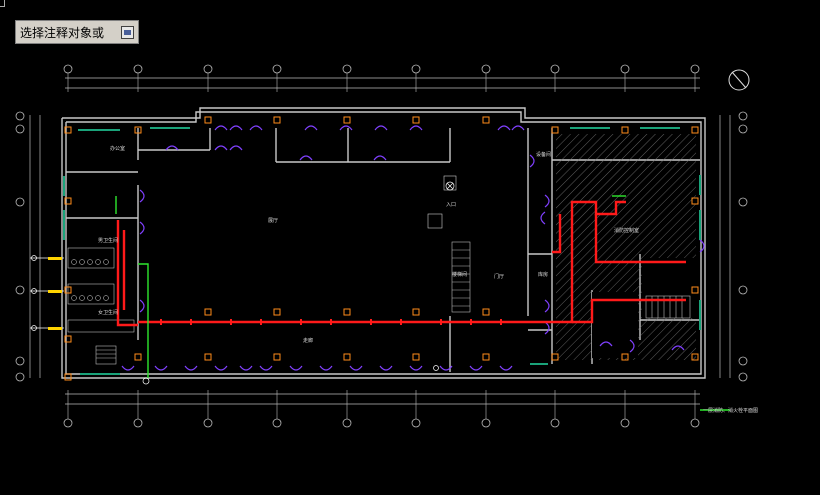 The width and height of the screenshot is (820, 495). What do you see at coordinates (308, 340) in the screenshot?
I see `room-label-corridor: 走廊` at bounding box center [308, 340].